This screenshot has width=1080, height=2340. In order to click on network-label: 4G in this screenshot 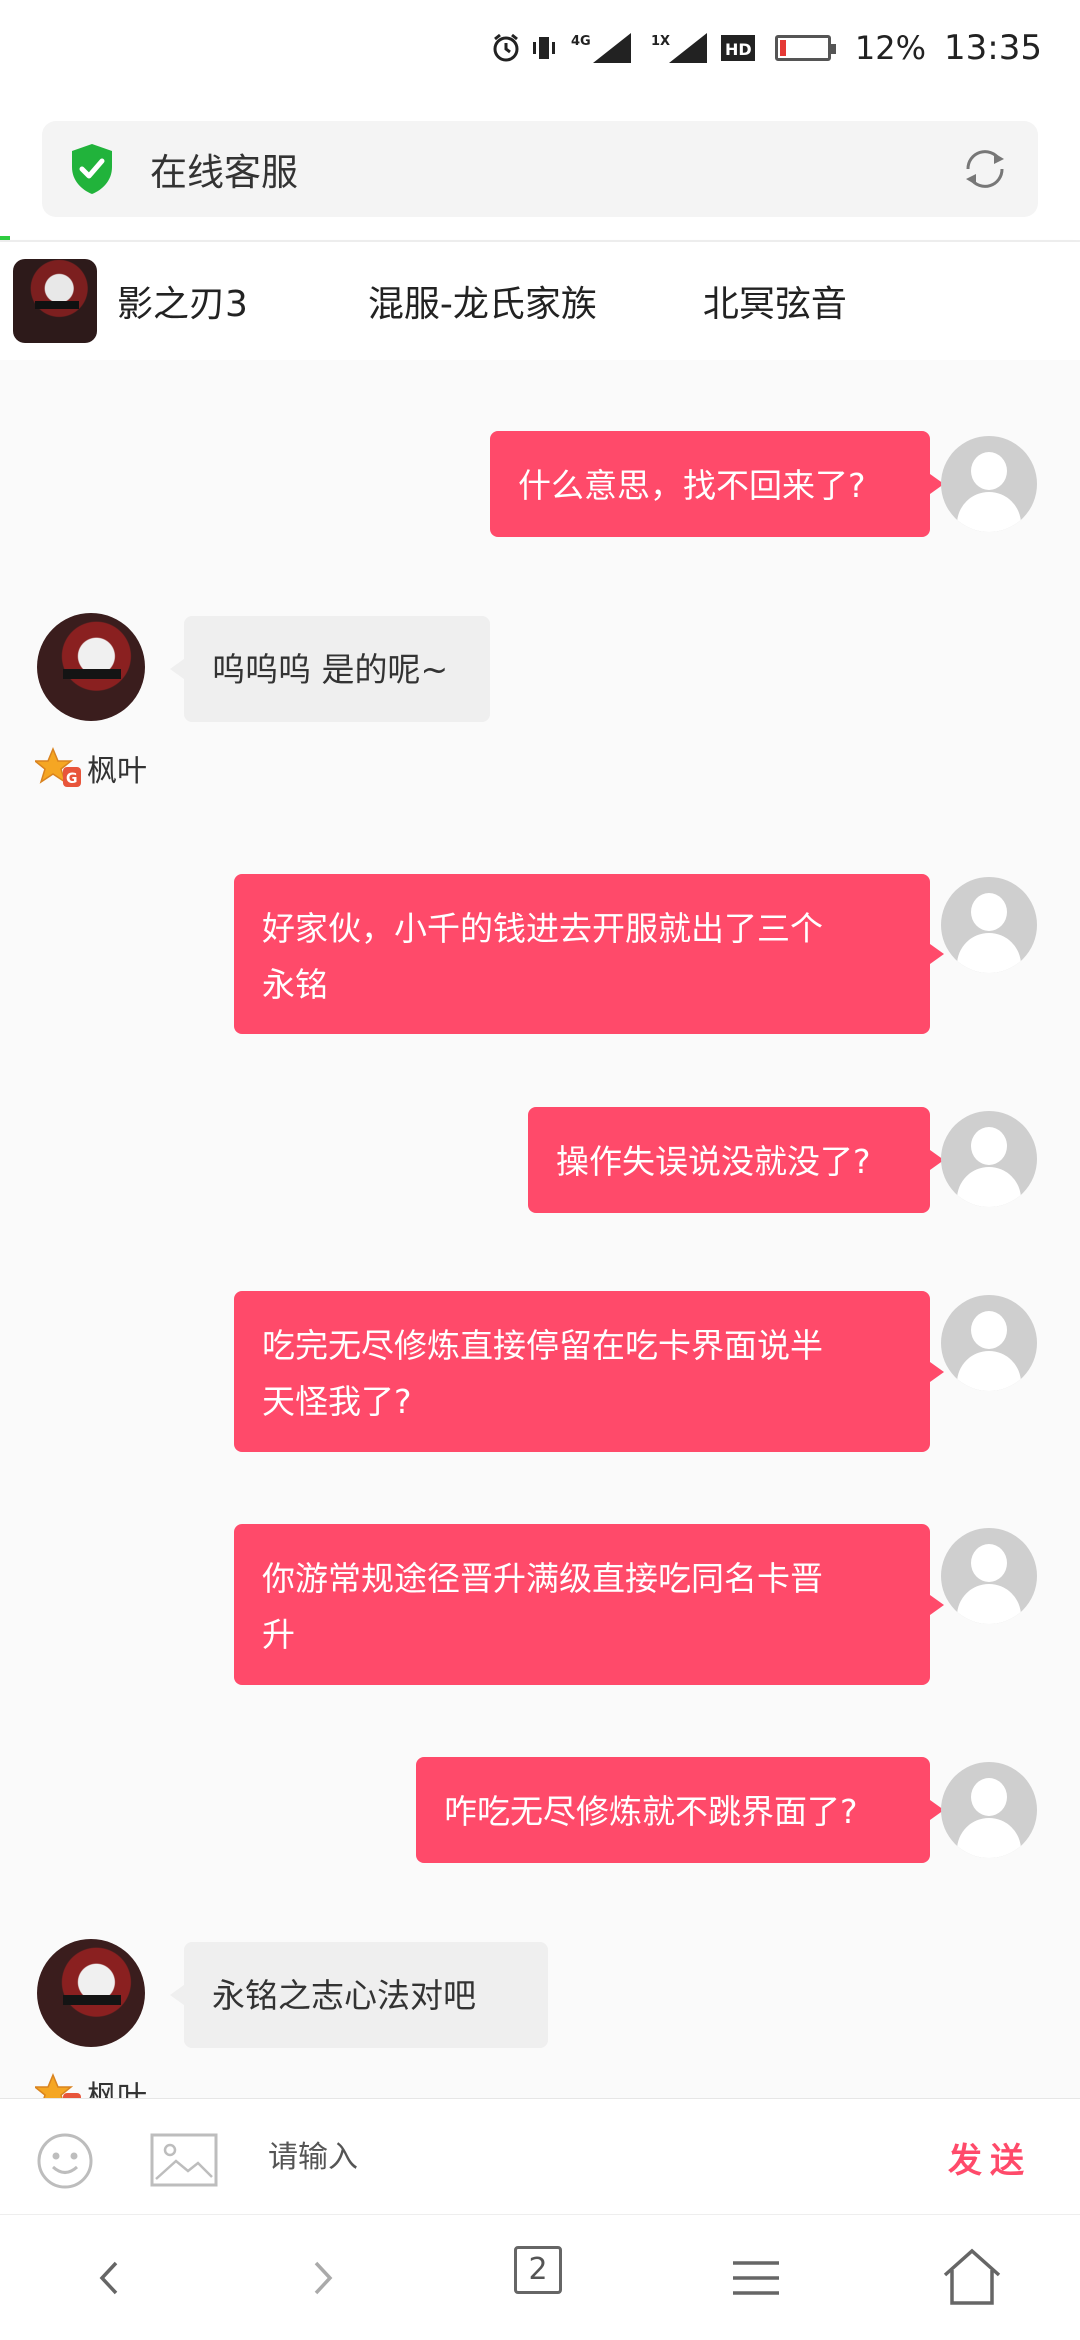, I will do `click(581, 41)`.